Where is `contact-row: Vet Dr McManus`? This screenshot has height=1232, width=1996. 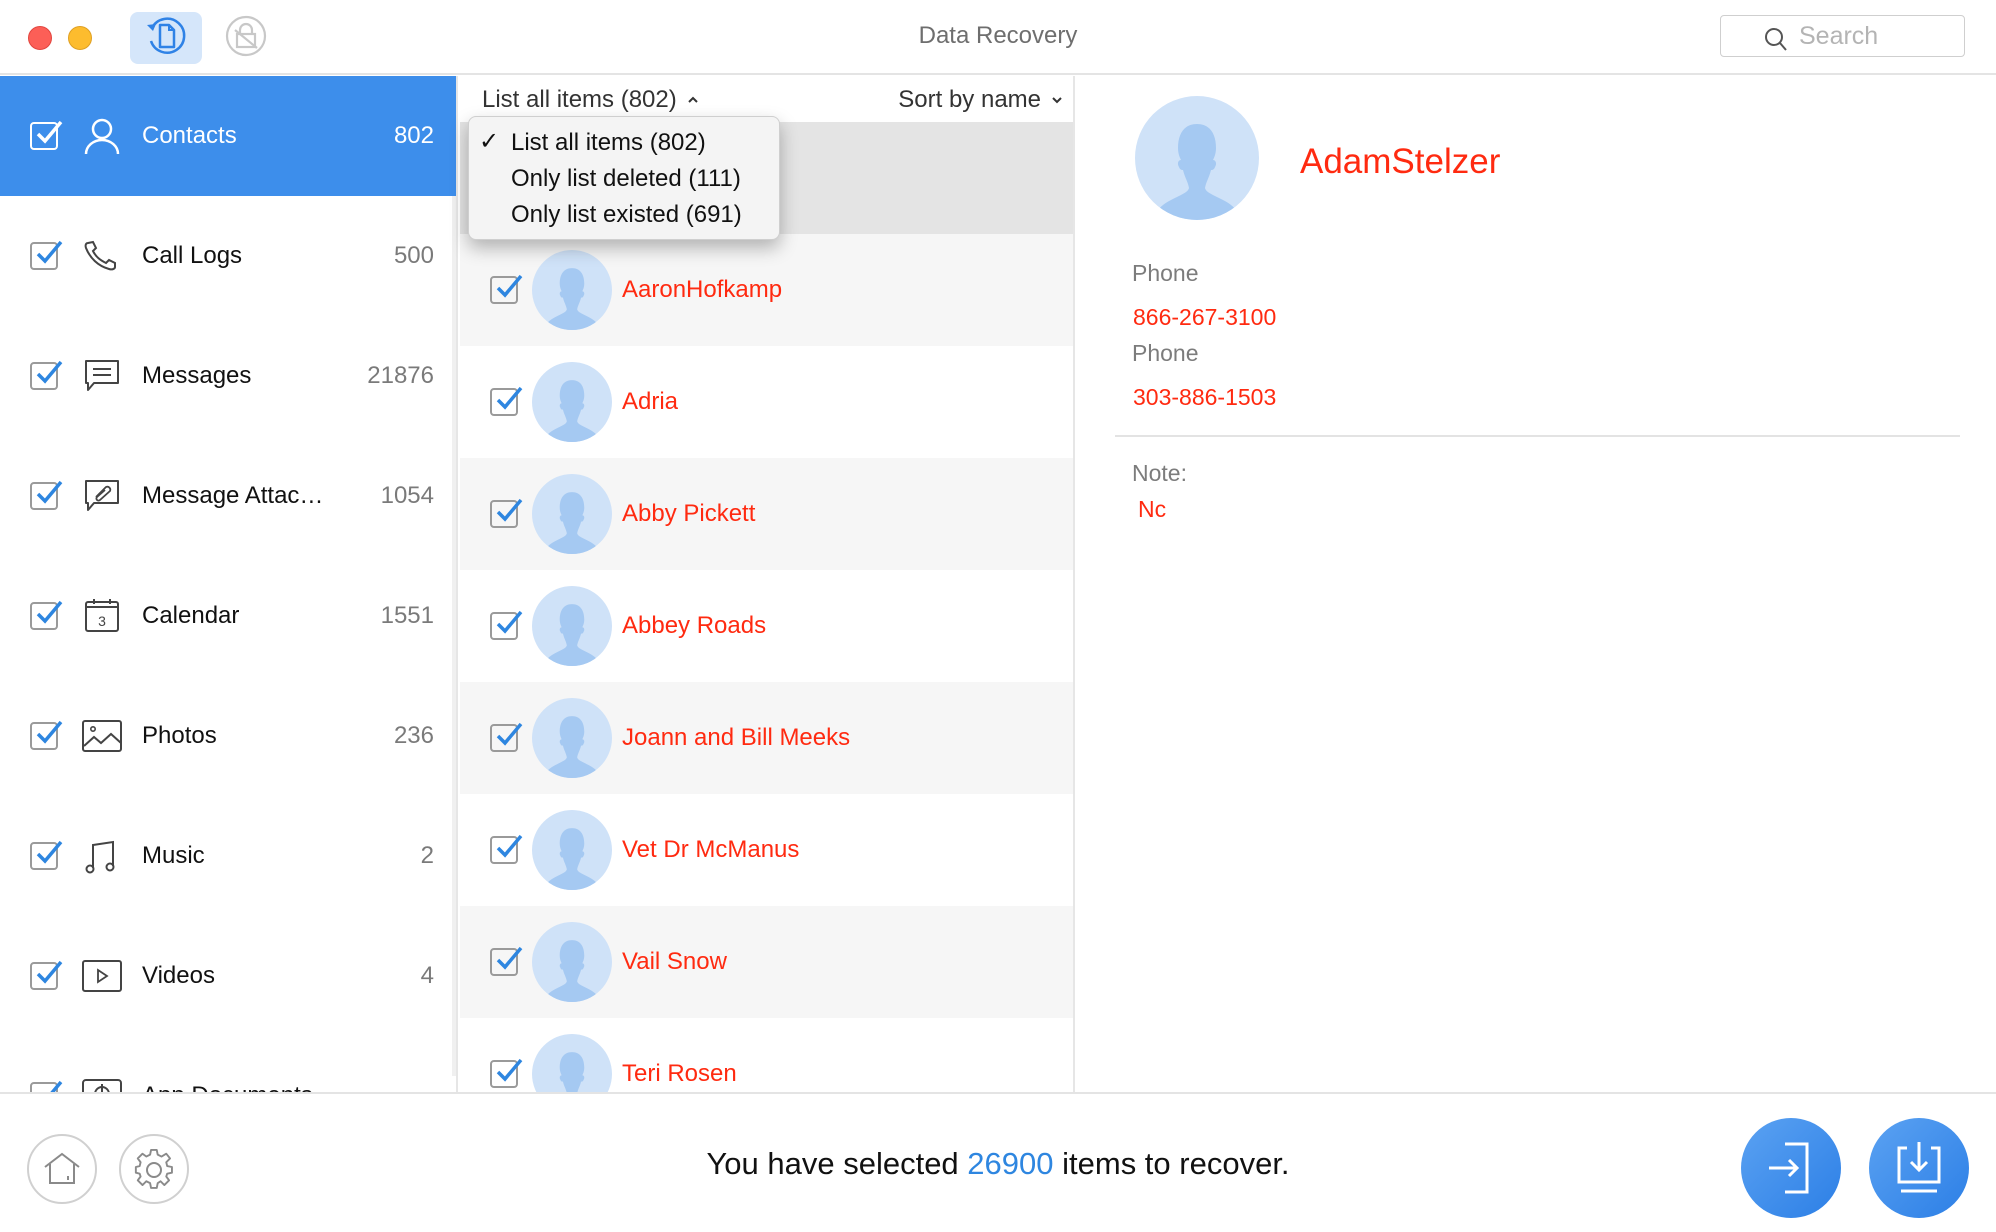 contact-row: Vet Dr McManus is located at coordinates (766, 850).